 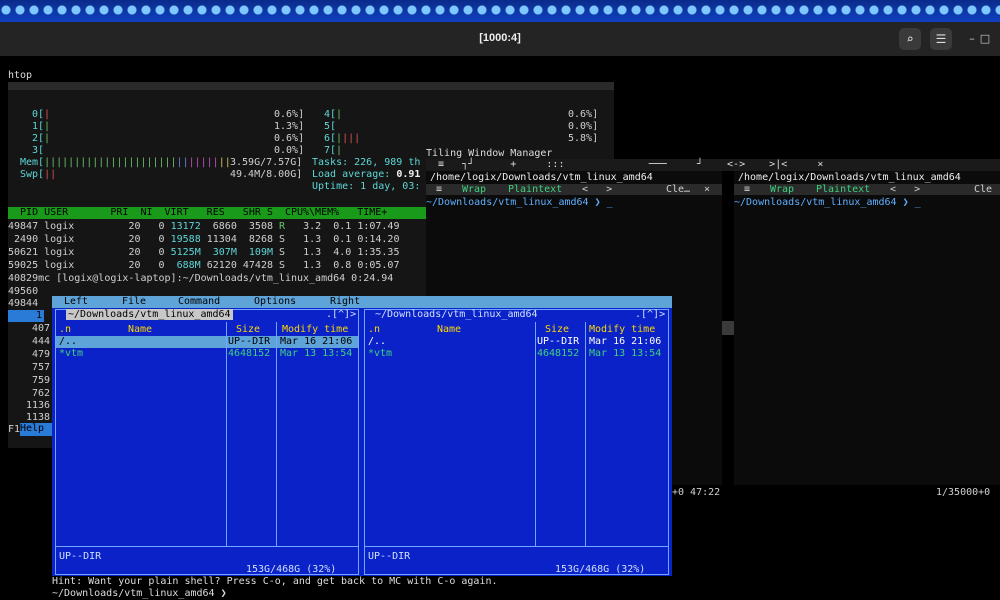 What do you see at coordinates (207, 342) in the screenshot?
I see `list-item-selected: /.. UP--DIR Mar 16 21:06` at bounding box center [207, 342].